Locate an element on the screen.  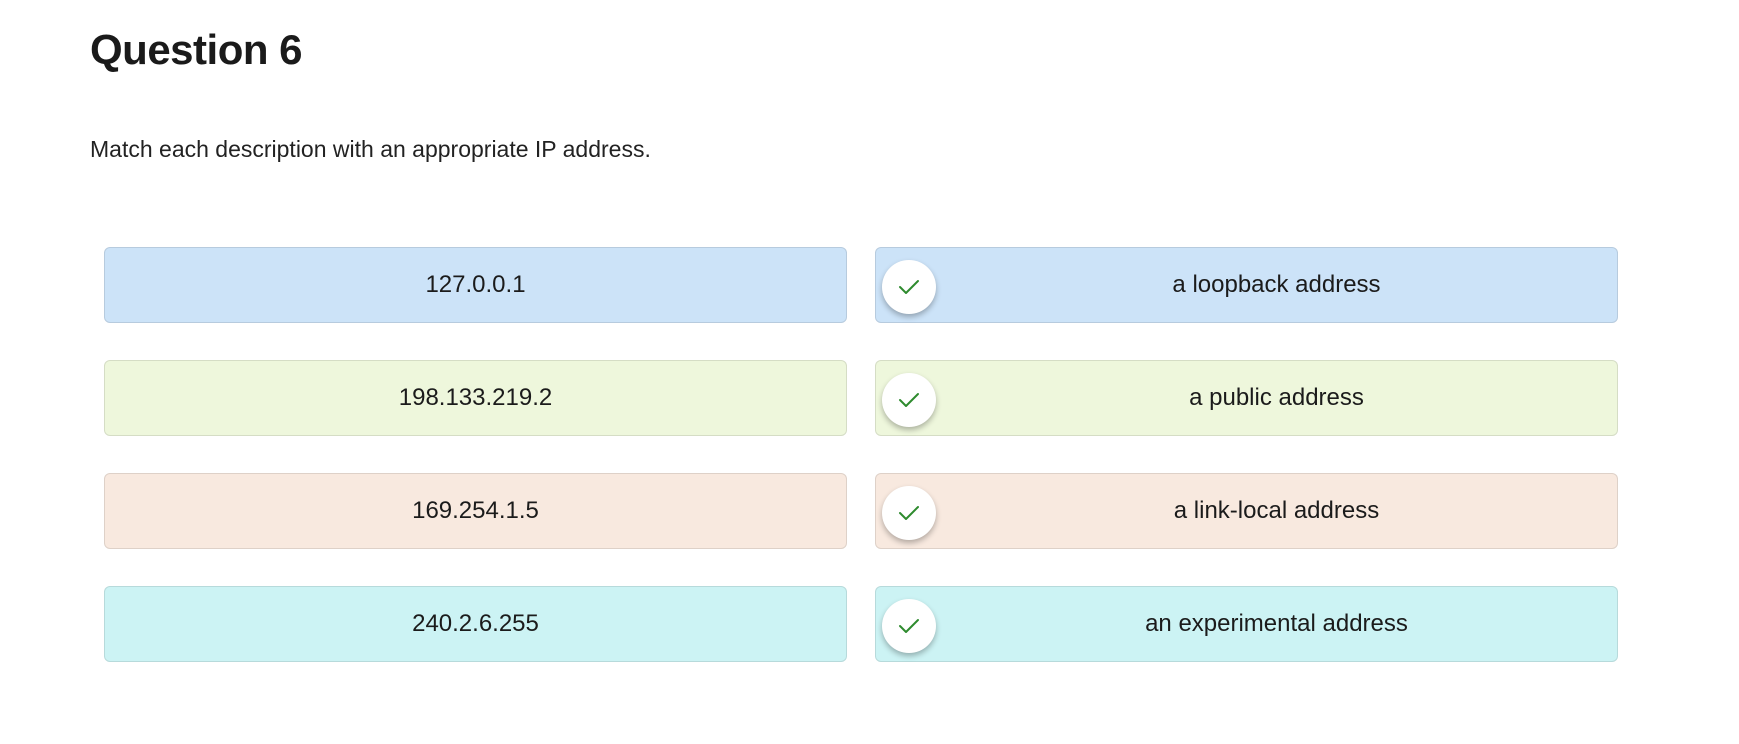
address-label: 127.0.0.1 is located at coordinates (475, 284).